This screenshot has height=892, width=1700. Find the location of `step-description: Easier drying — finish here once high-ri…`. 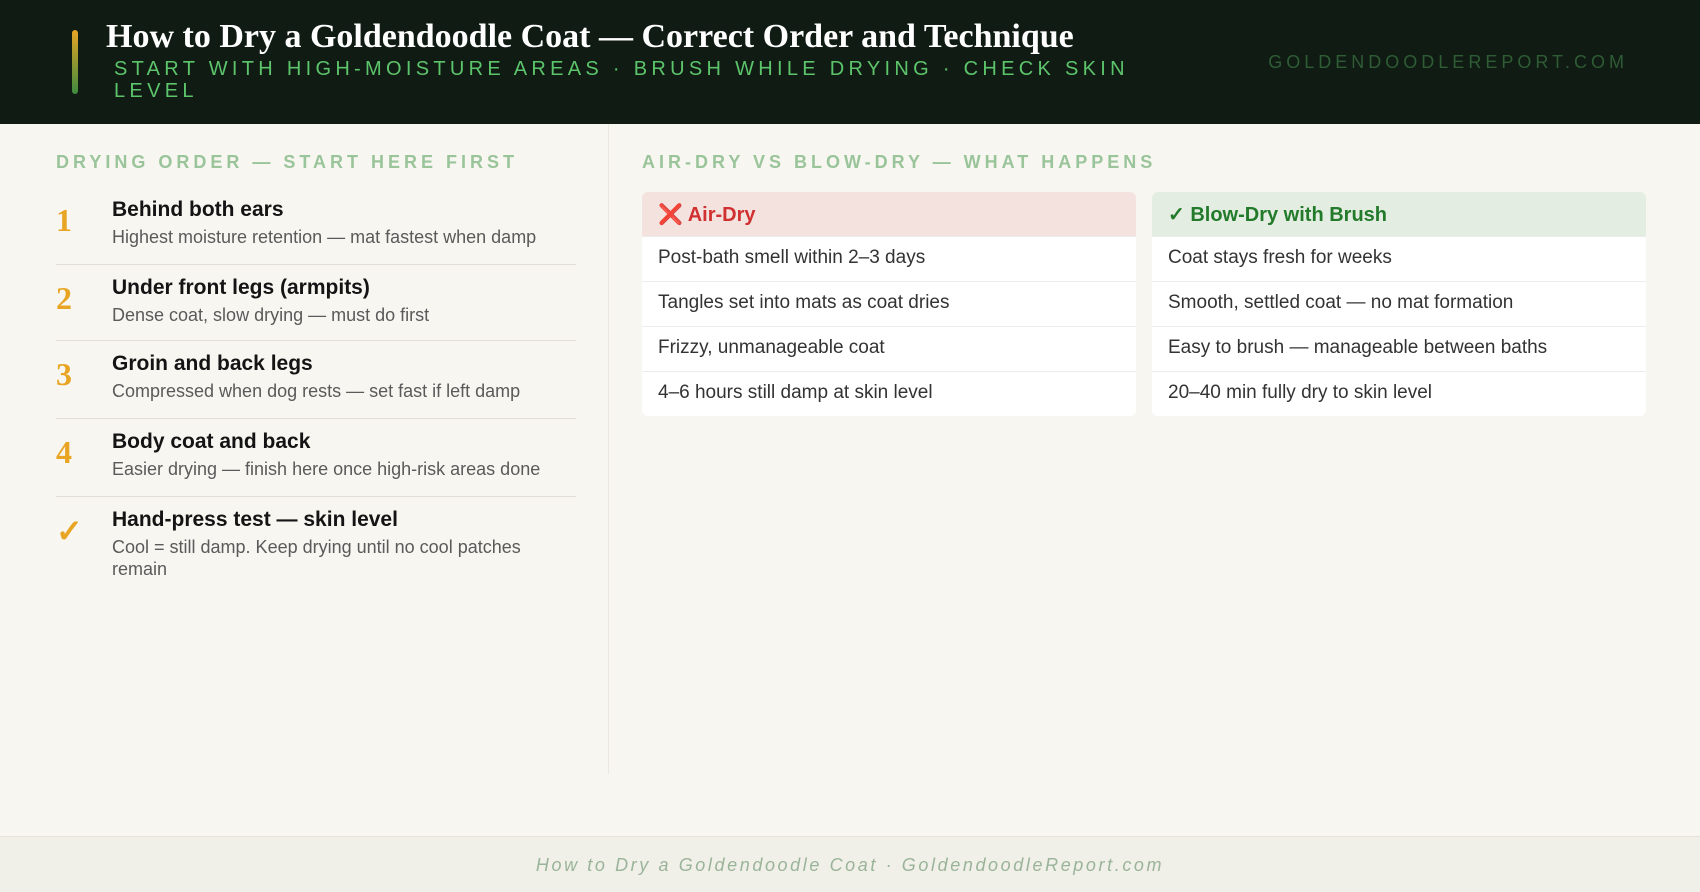

step-description: Easier drying — finish here once high-ri… is located at coordinates (326, 469).